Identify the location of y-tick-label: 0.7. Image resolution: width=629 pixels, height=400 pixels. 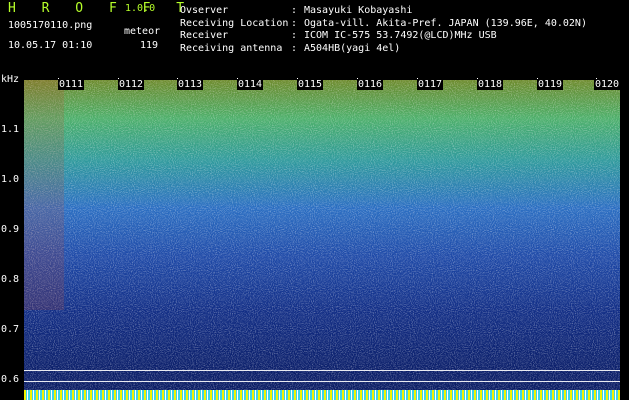
(10, 329).